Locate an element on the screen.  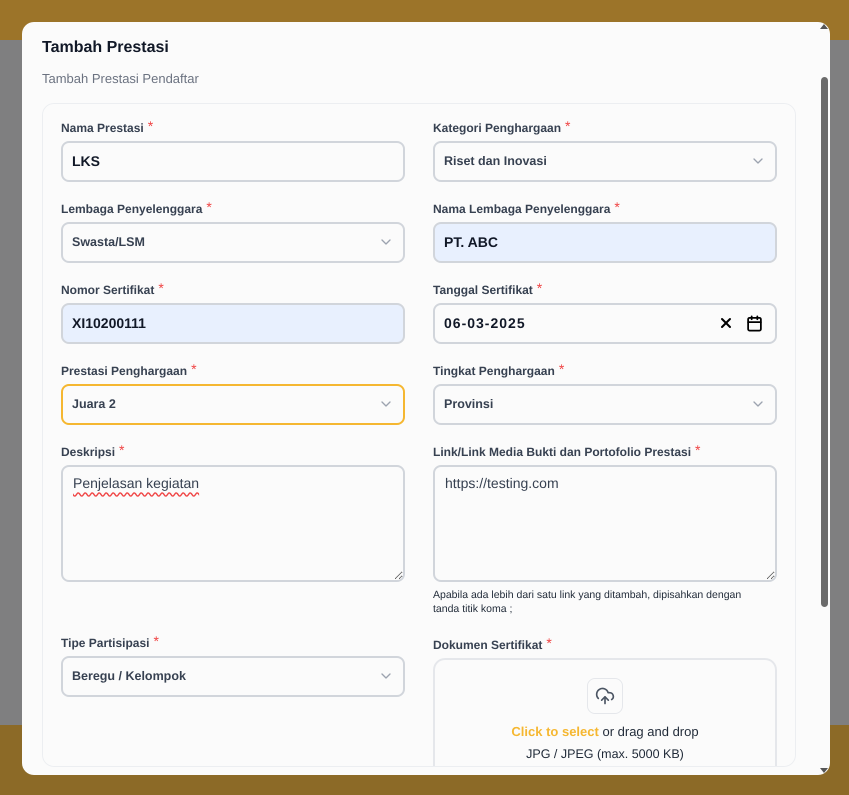
select-value: Provinsi is located at coordinates (469, 404).